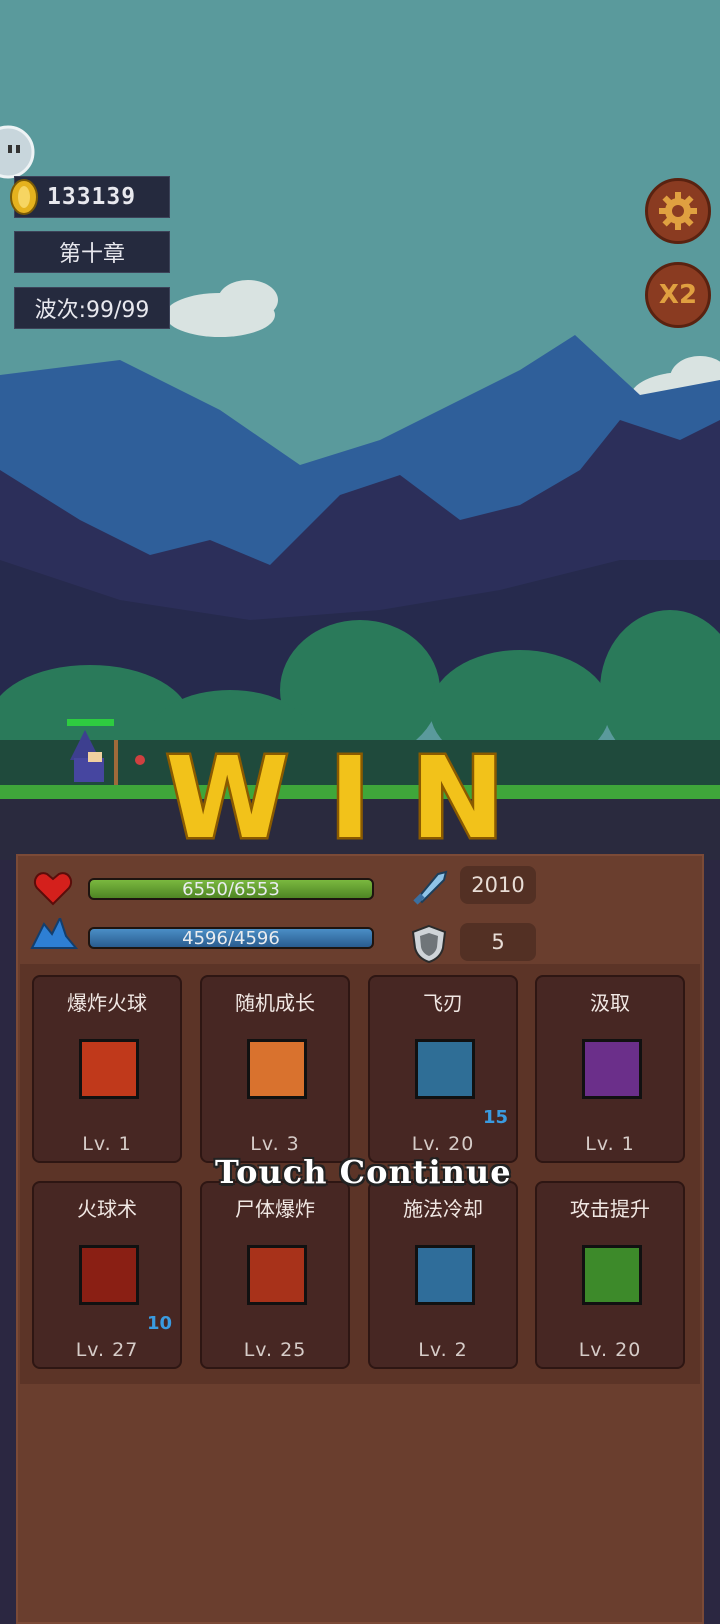 This screenshot has height=1624, width=720. I want to click on corpse-explosion-icon, so click(277, 1275).